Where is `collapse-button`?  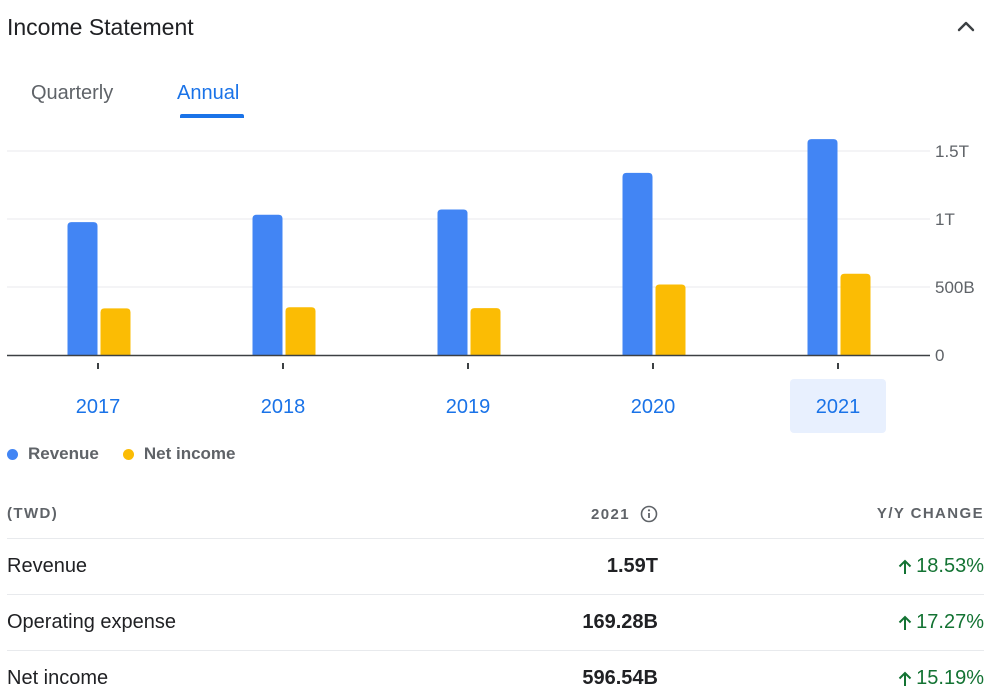 collapse-button is located at coordinates (966, 27).